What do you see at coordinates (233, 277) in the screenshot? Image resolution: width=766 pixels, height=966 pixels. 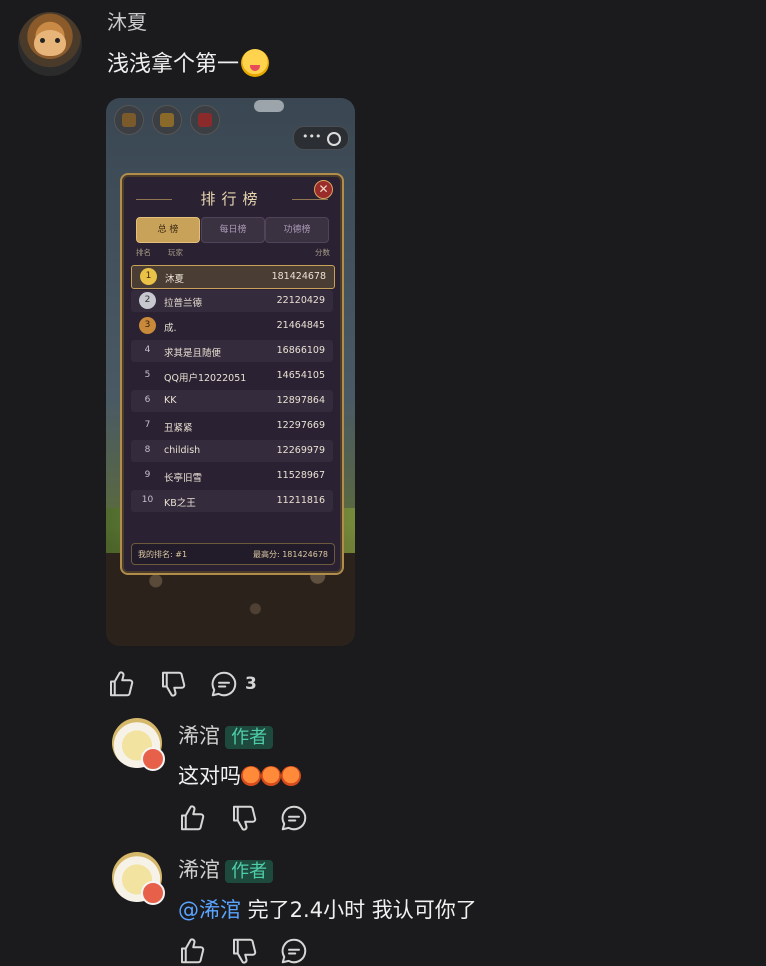 I see `table-row: 1 沐夏 181424678` at bounding box center [233, 277].